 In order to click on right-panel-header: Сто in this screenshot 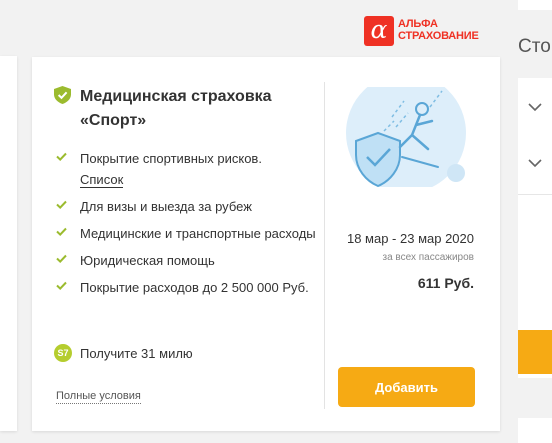, I will do `click(534, 46)`.